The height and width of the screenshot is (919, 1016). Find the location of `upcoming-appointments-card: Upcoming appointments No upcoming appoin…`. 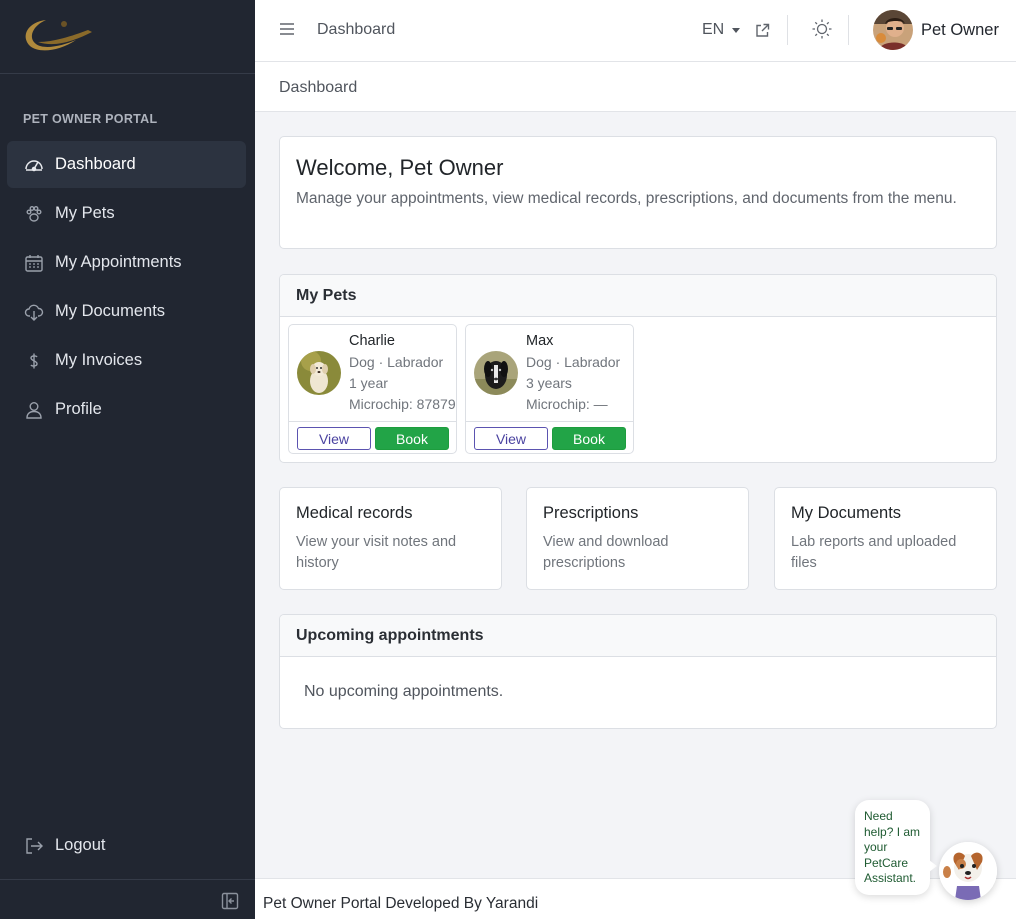

upcoming-appointments-card: Upcoming appointments No upcoming appoin… is located at coordinates (638, 671).